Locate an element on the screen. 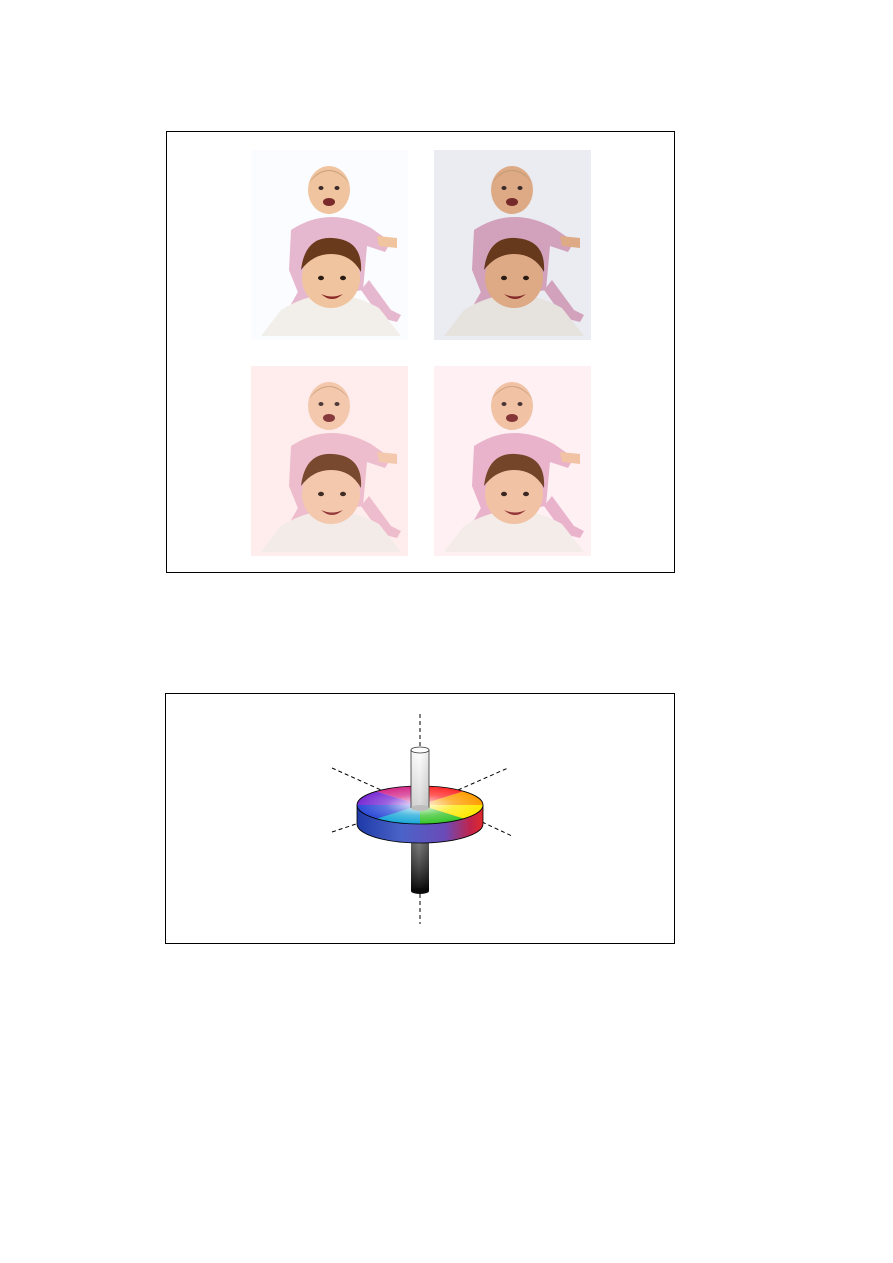  upper-left-guide is located at coordinates (356, 779).